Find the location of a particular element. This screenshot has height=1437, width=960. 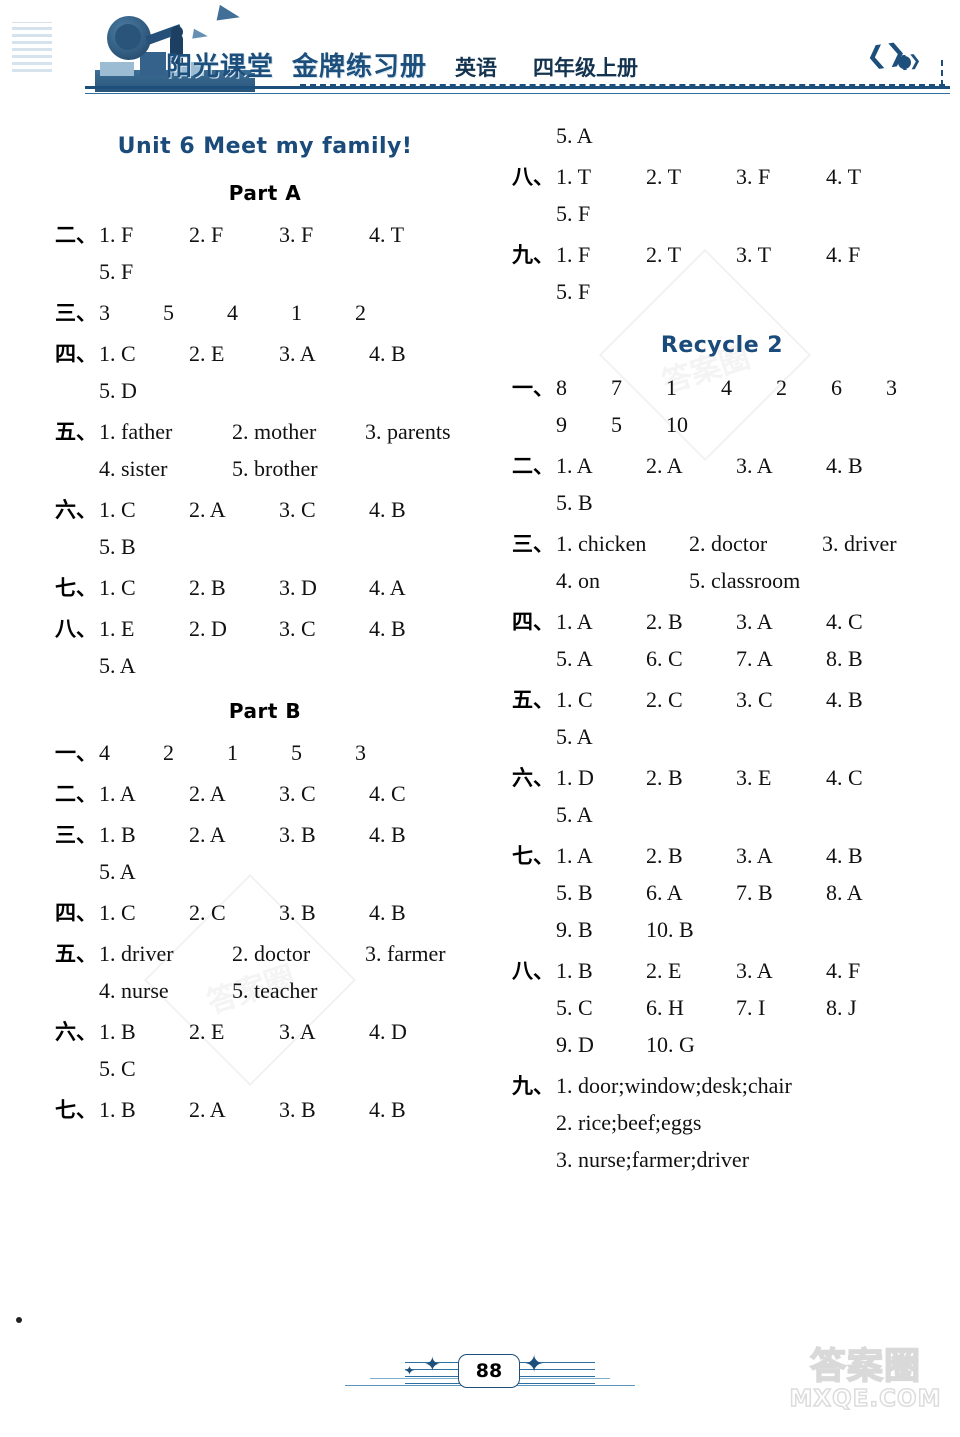

answer-row: 5. F is located at coordinates (722, 214).